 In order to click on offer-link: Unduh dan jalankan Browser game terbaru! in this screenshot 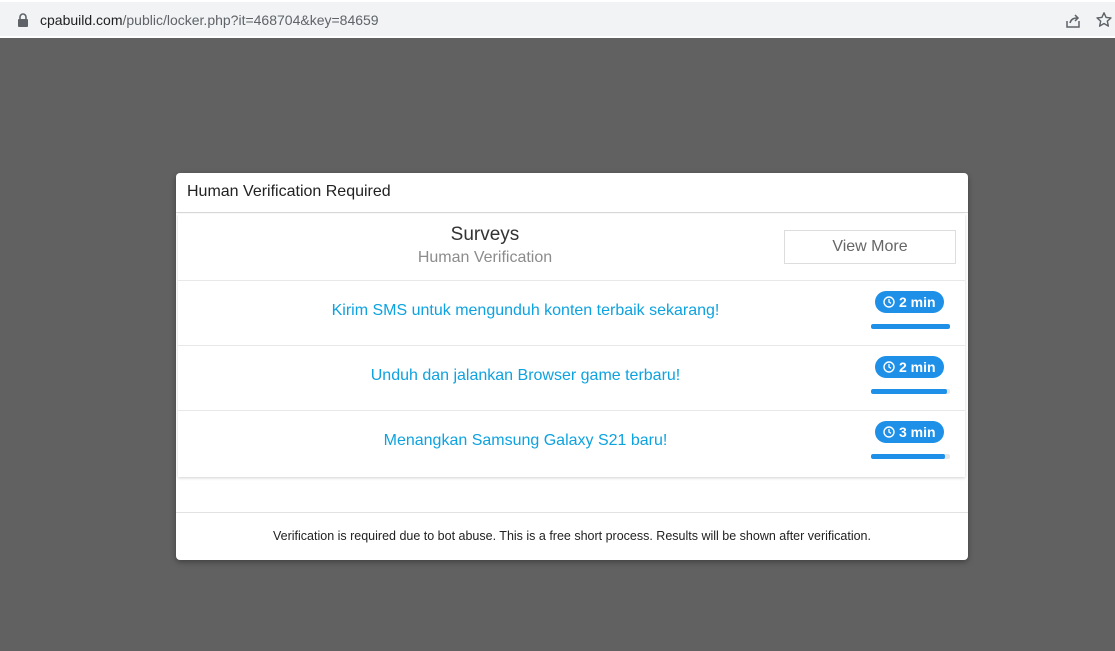, I will do `click(525, 376)`.